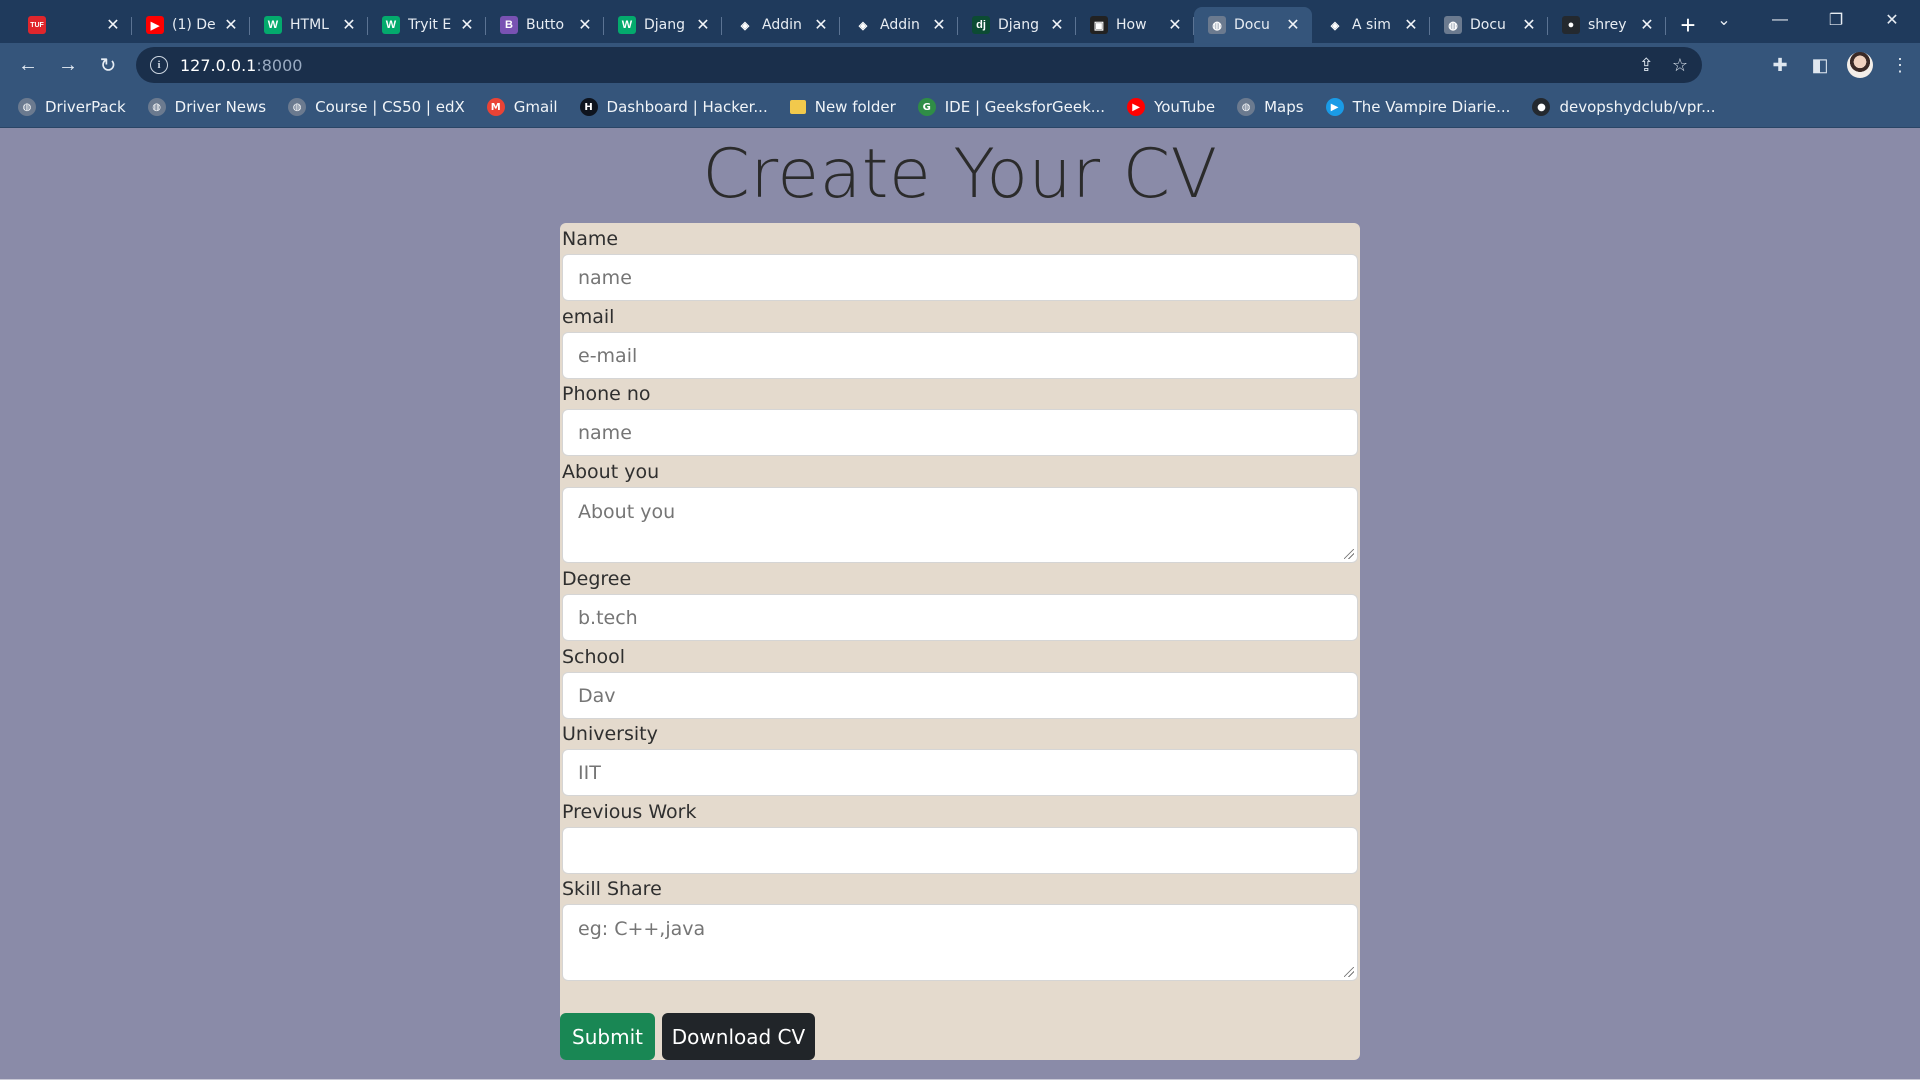  Describe the element at coordinates (607, 1036) in the screenshot. I see `submit-button: Submit` at that location.